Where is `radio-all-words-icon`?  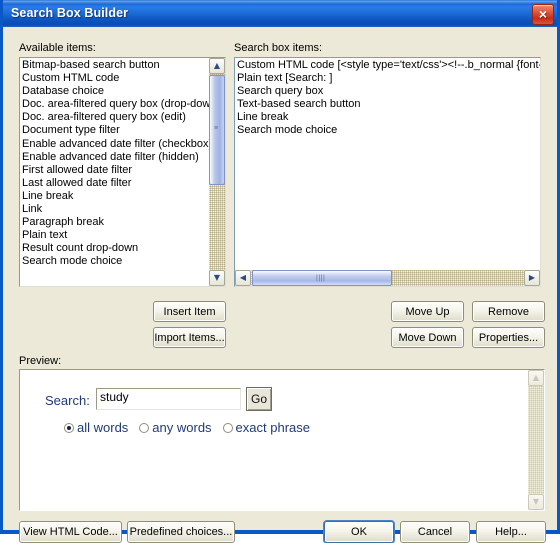
radio-all-words-icon is located at coordinates (69, 428).